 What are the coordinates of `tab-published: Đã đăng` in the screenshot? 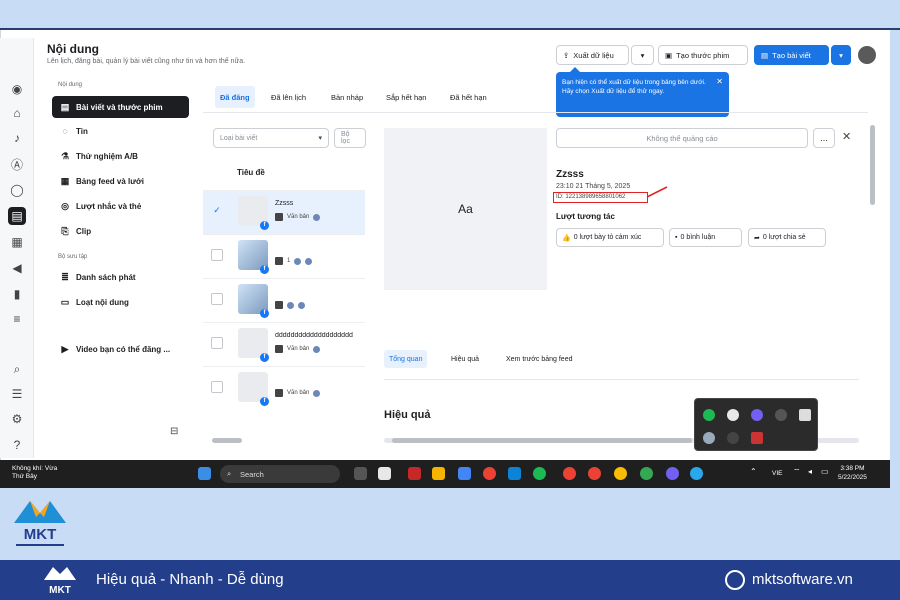 It's located at (235, 97).